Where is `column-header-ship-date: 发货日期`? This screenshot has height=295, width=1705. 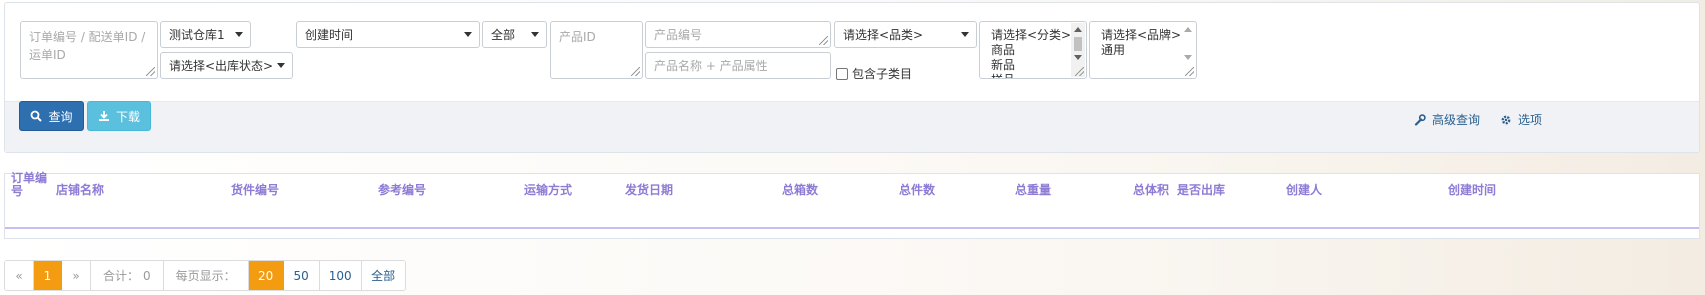
column-header-ship-date: 发货日期 is located at coordinates (649, 190).